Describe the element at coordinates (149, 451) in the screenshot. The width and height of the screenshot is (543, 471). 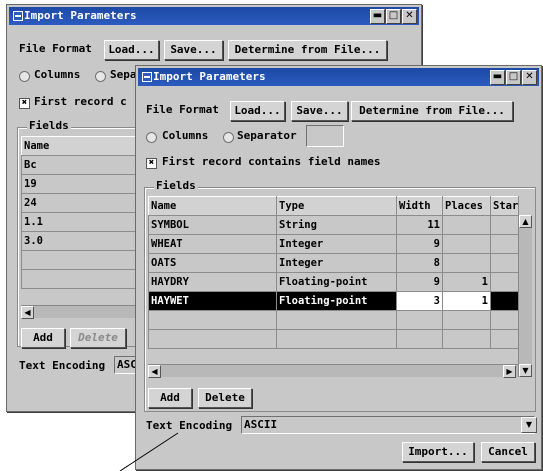
I see `callout-pointer-line` at that location.